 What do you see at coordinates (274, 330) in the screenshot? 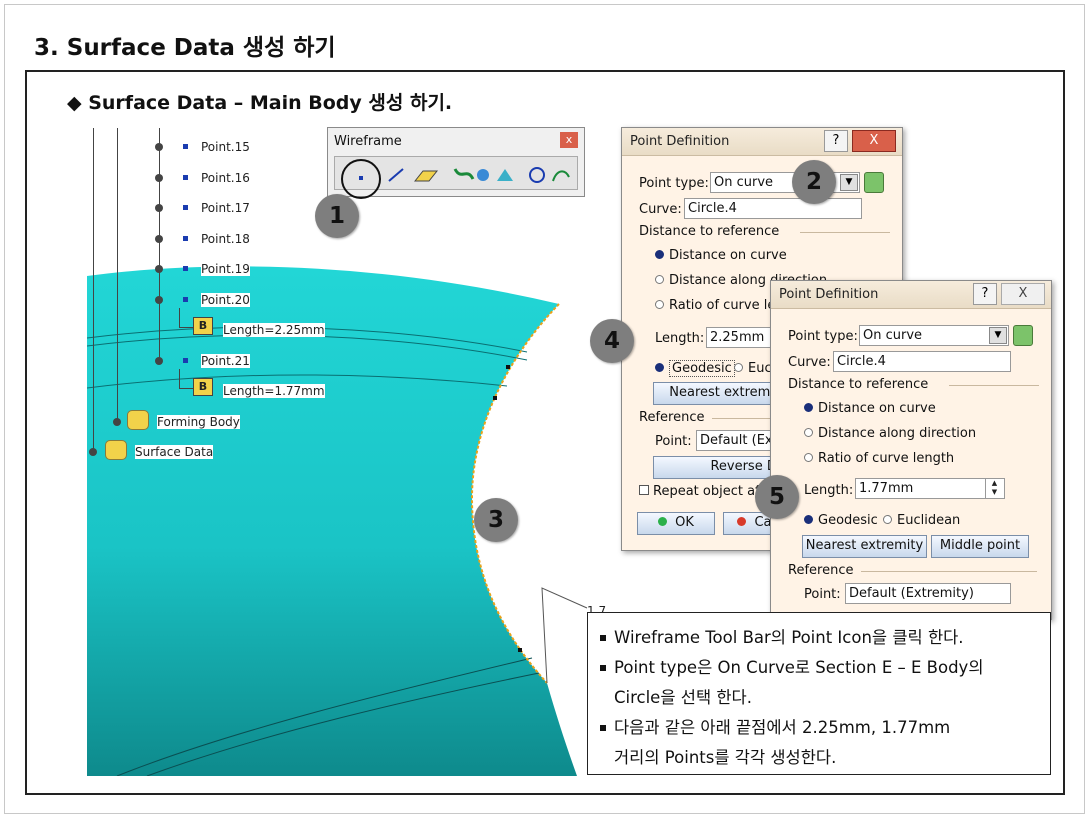
I see `tree-item-length-1: Length=2.25mm` at bounding box center [274, 330].